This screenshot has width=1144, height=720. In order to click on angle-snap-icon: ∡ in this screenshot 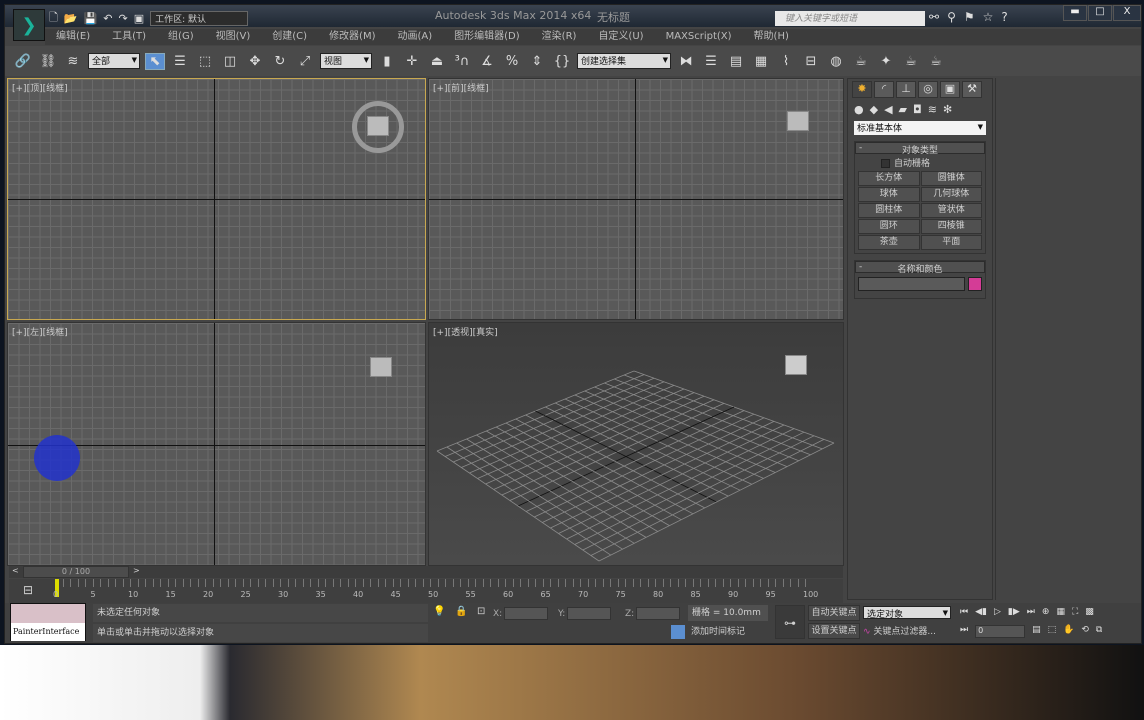, I will do `click(487, 61)`.